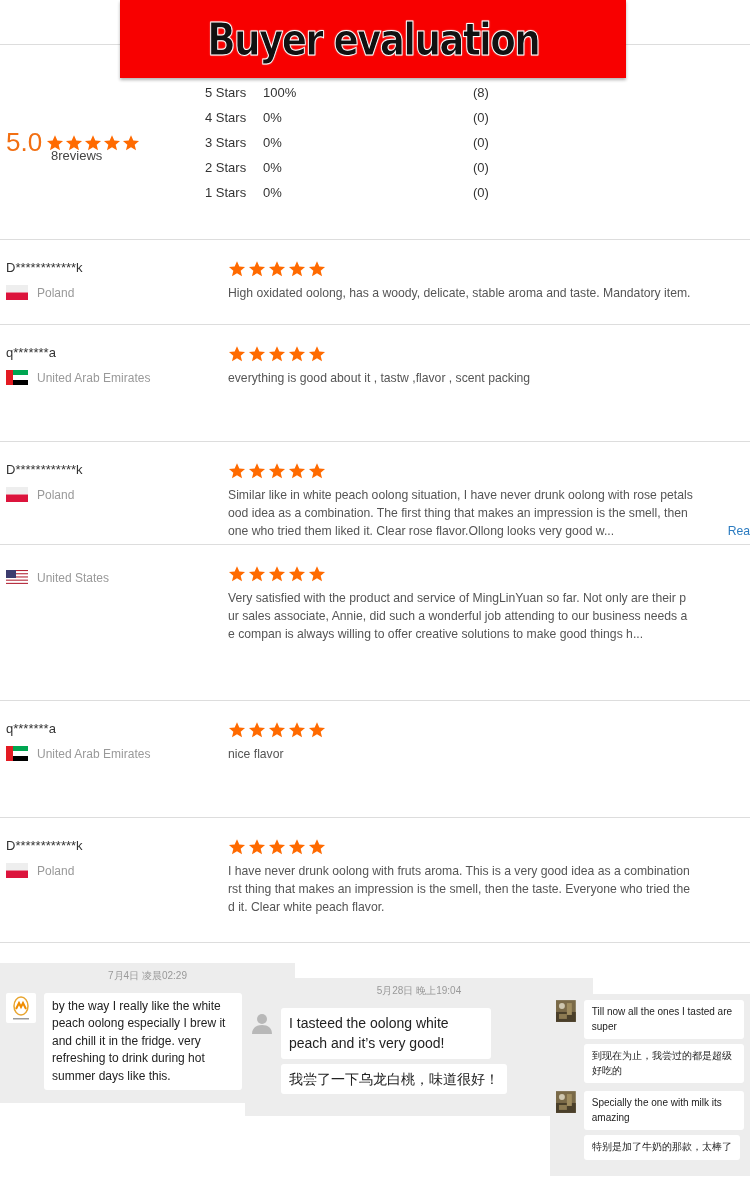  Describe the element at coordinates (306, 907) in the screenshot. I see `review-text: d it. Clear white peach flavor.` at that location.